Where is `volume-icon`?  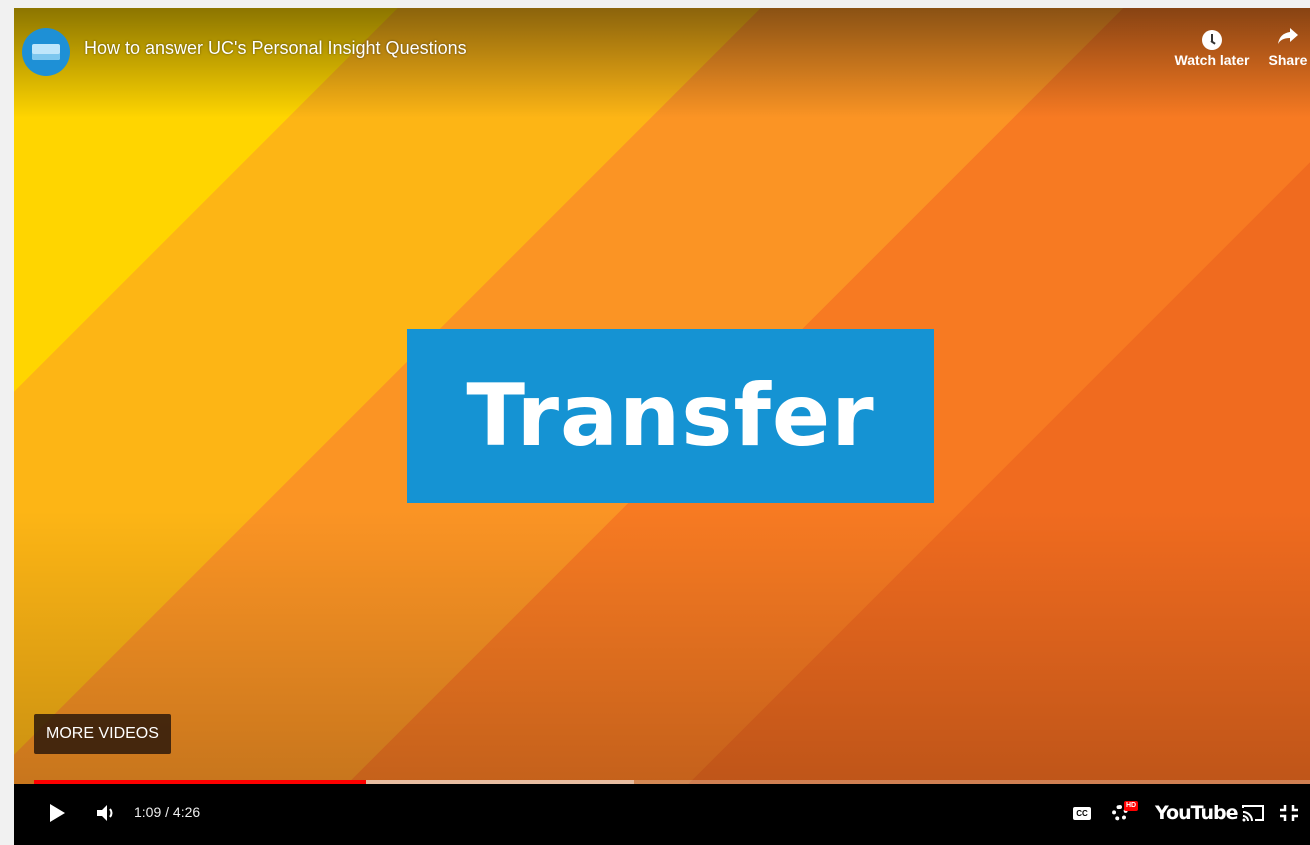
volume-icon is located at coordinates (107, 813).